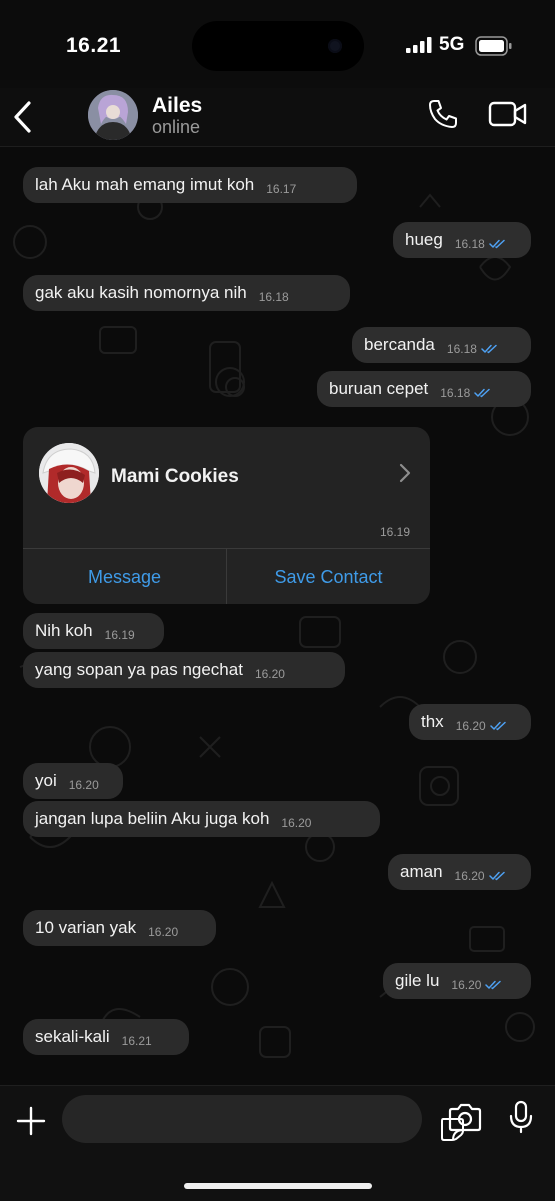 The width and height of the screenshot is (555, 1201). Describe the element at coordinates (421, 871) in the screenshot. I see `message-text: aman` at that location.